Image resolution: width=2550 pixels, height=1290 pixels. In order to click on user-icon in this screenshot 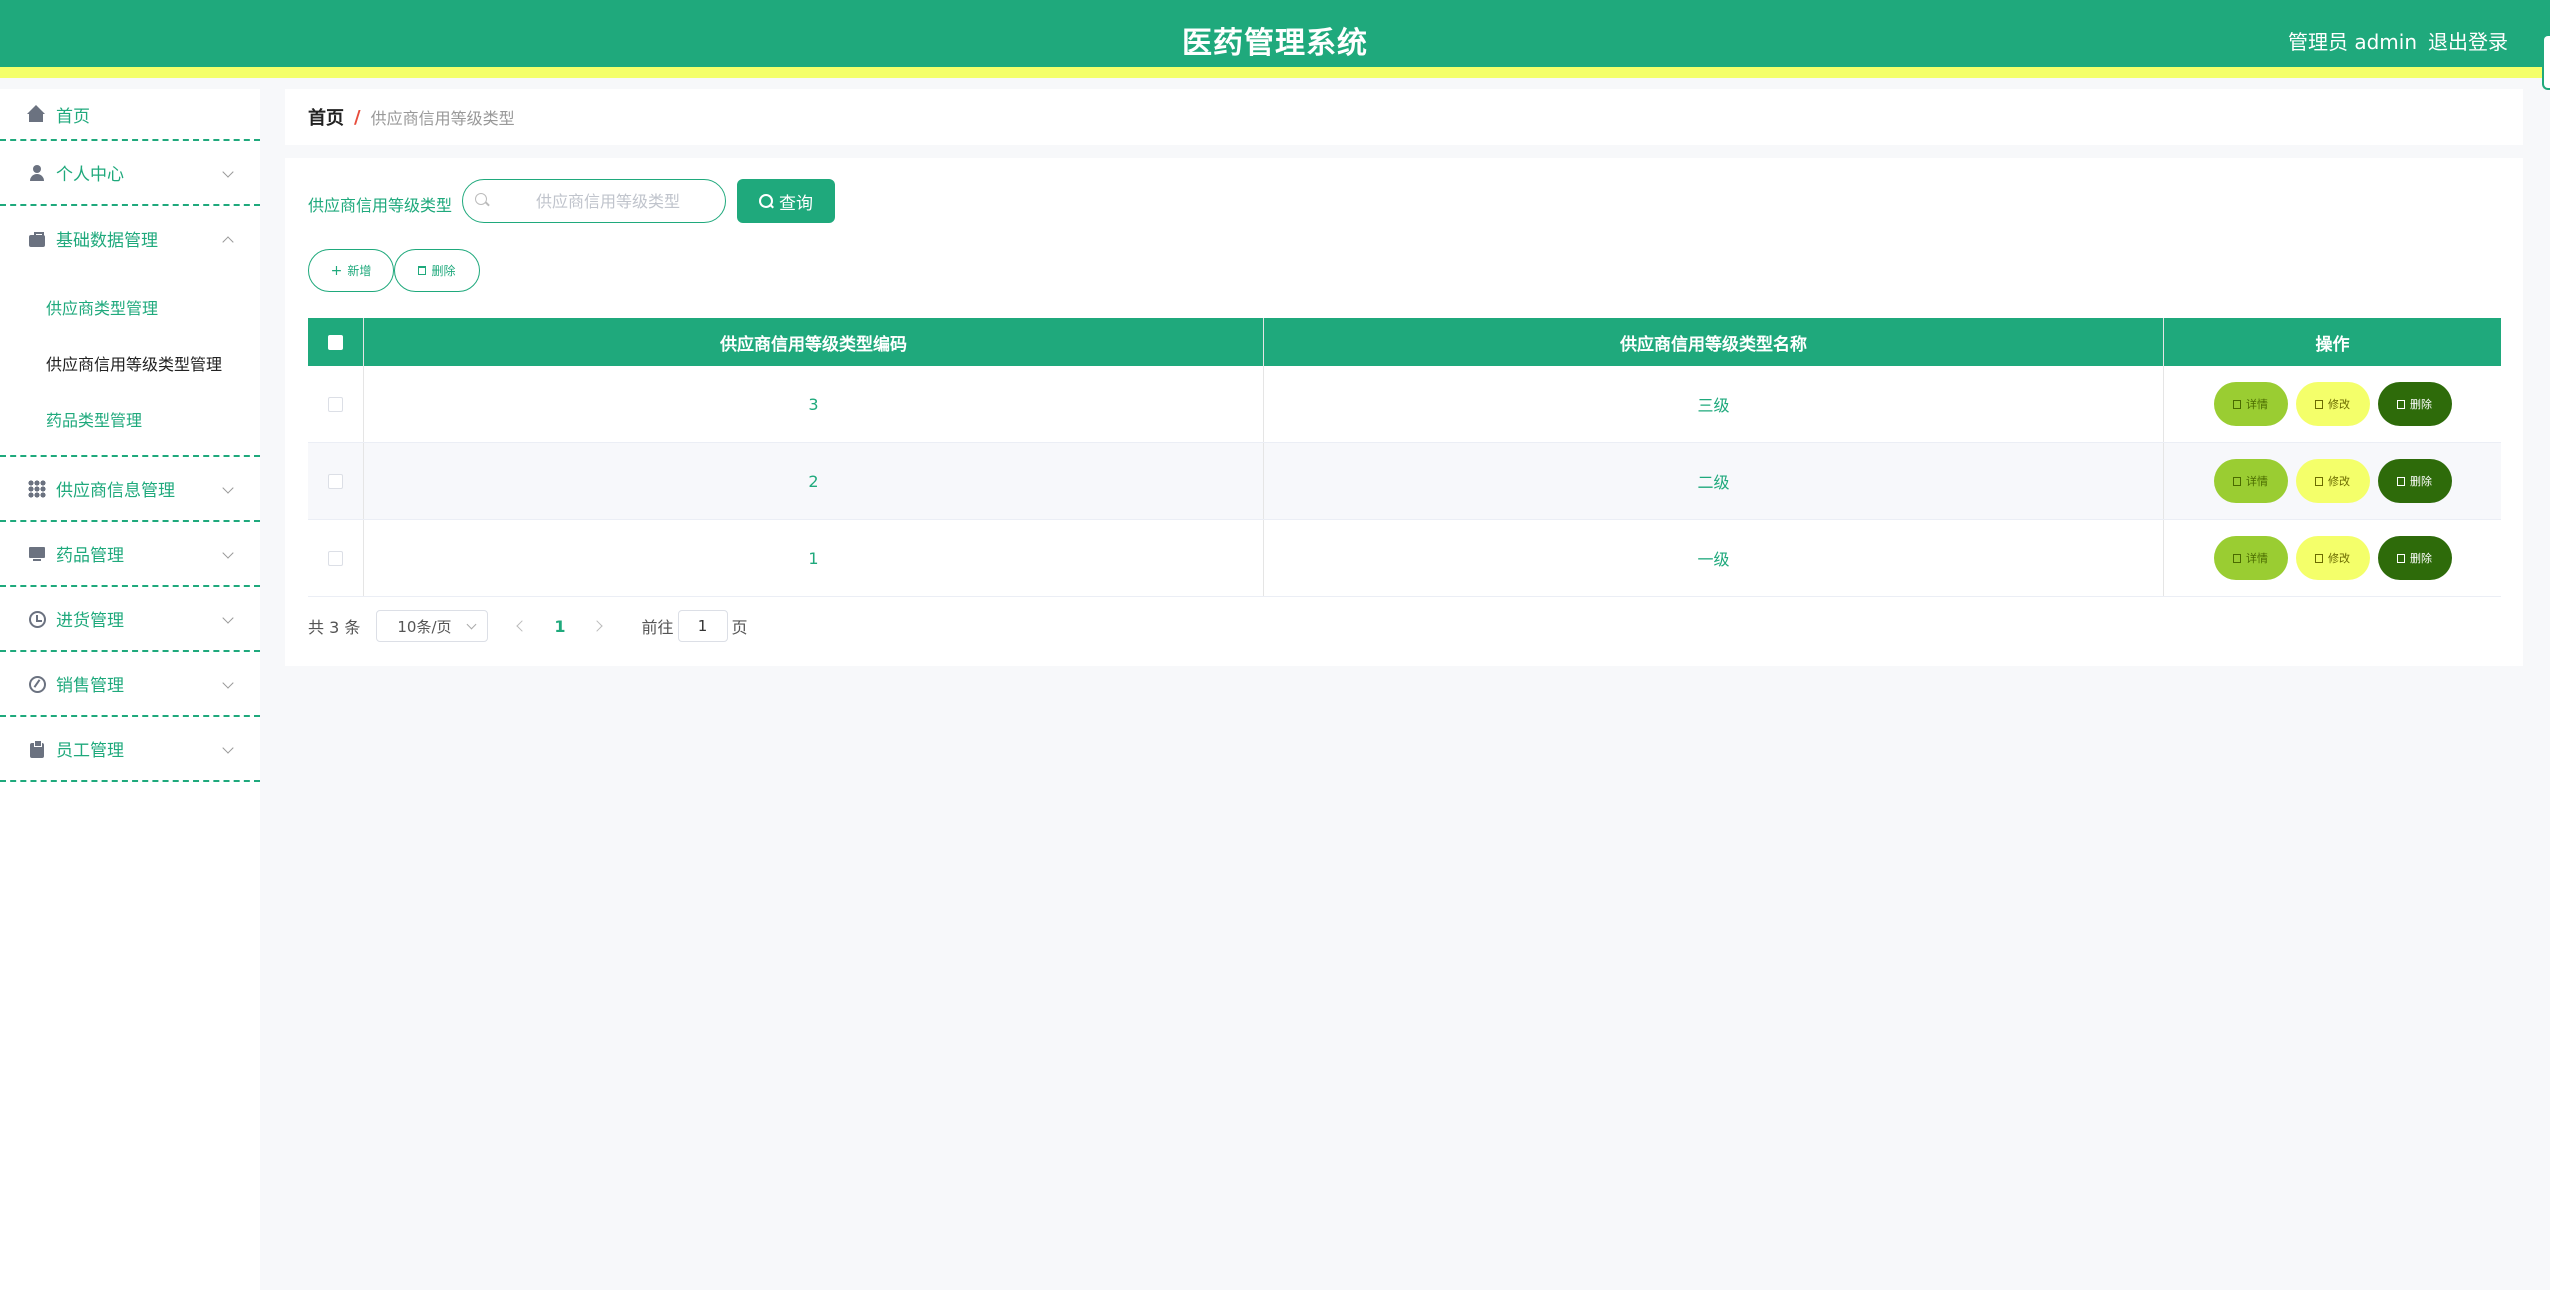, I will do `click(37, 173)`.